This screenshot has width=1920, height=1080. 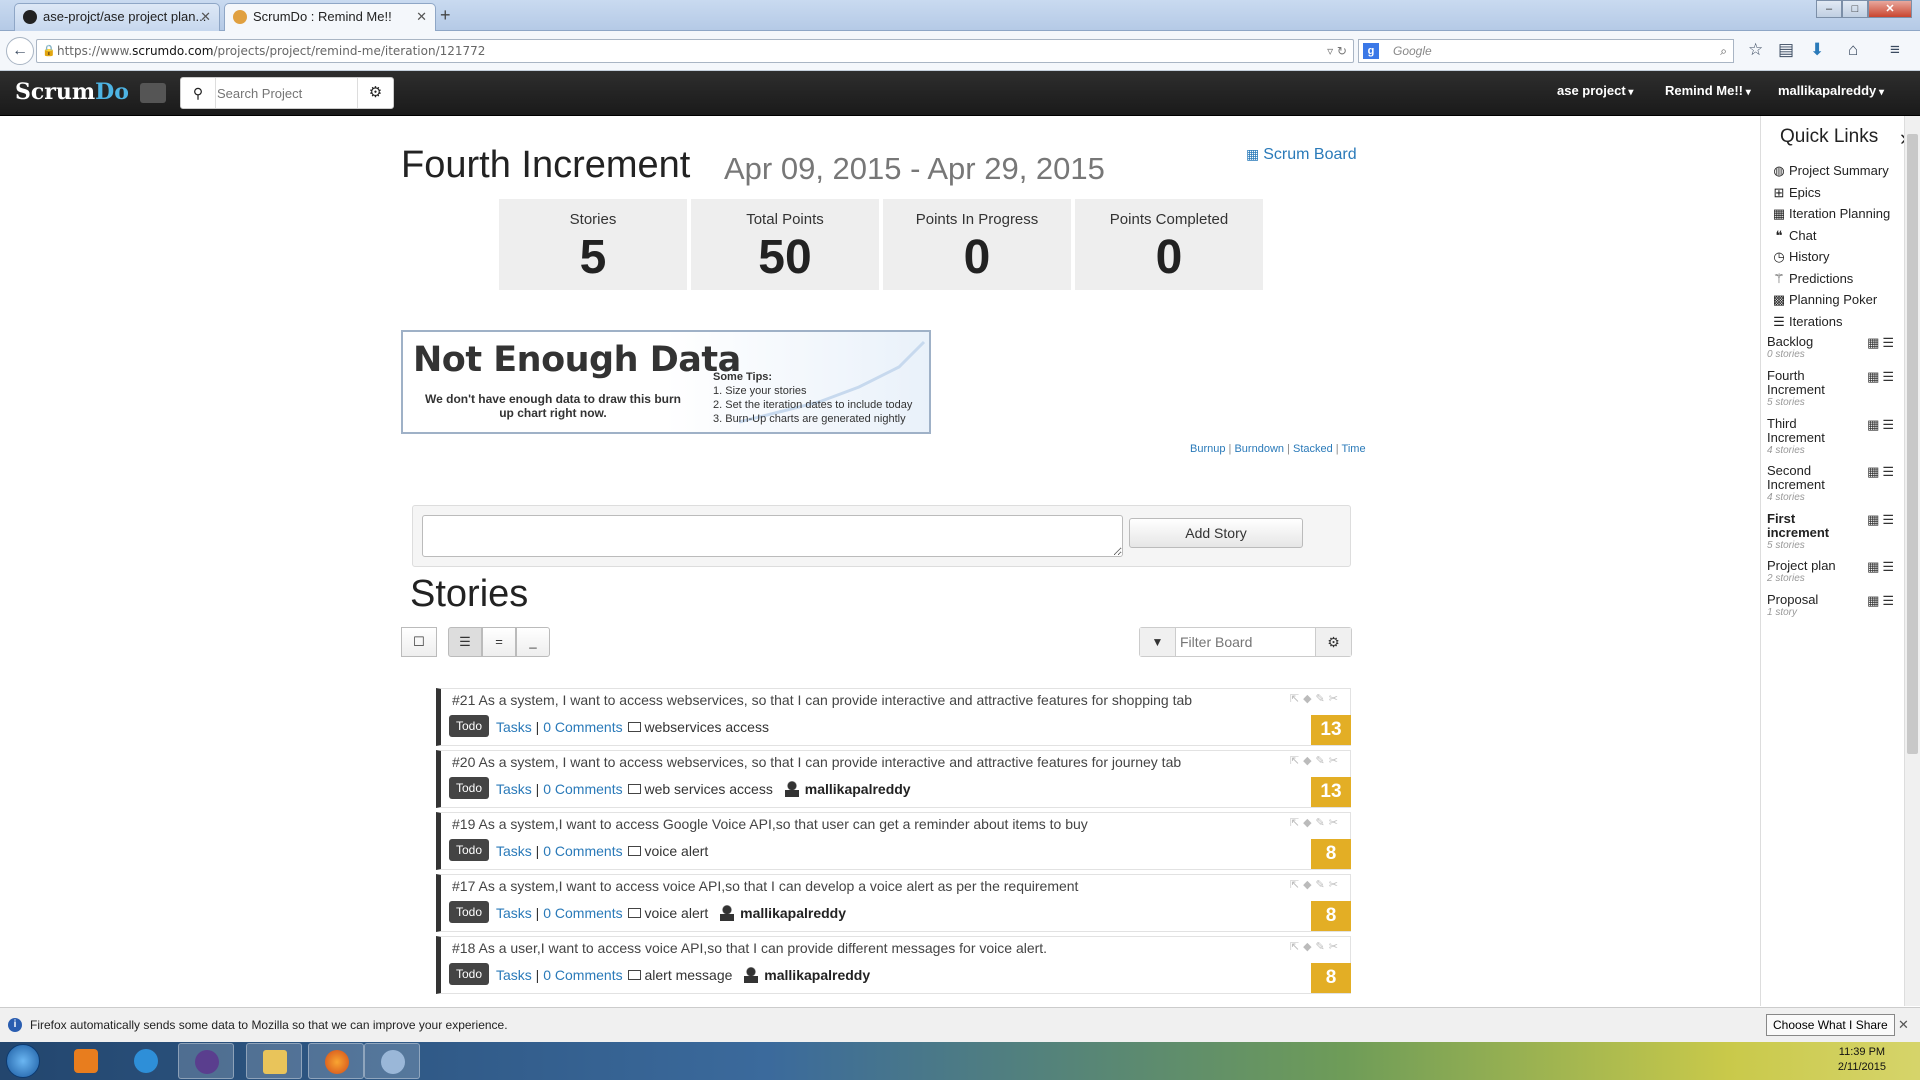 What do you see at coordinates (1595, 90) in the screenshot?
I see `project-menu: ase project` at bounding box center [1595, 90].